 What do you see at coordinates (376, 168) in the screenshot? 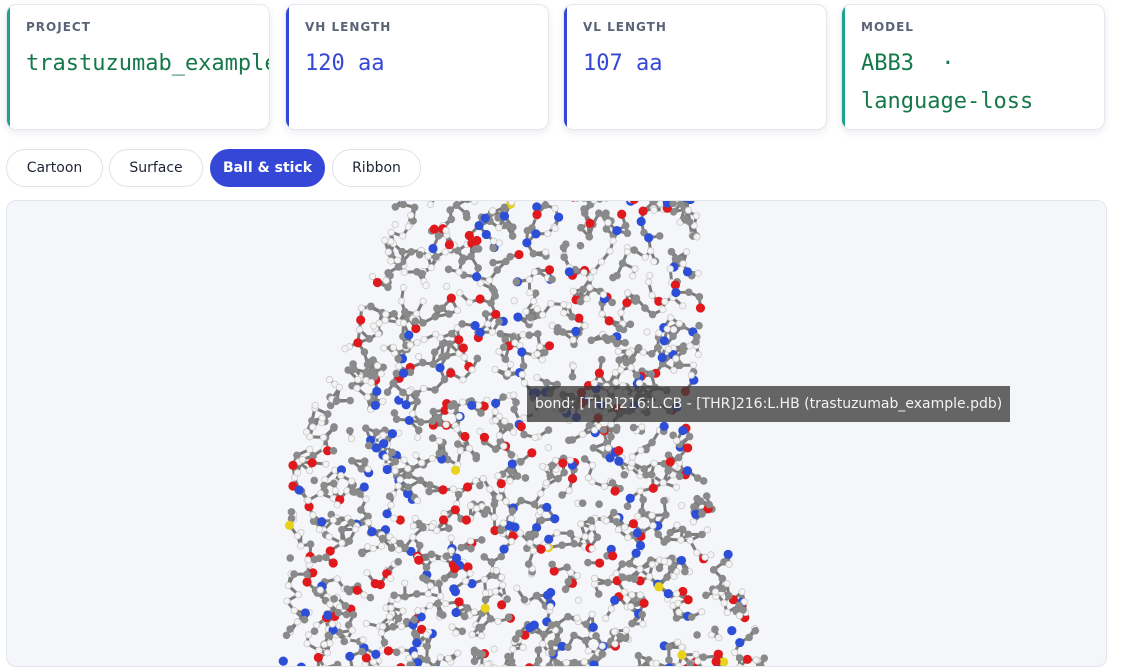
I see `tab-ribbon: Ribbon` at bounding box center [376, 168].